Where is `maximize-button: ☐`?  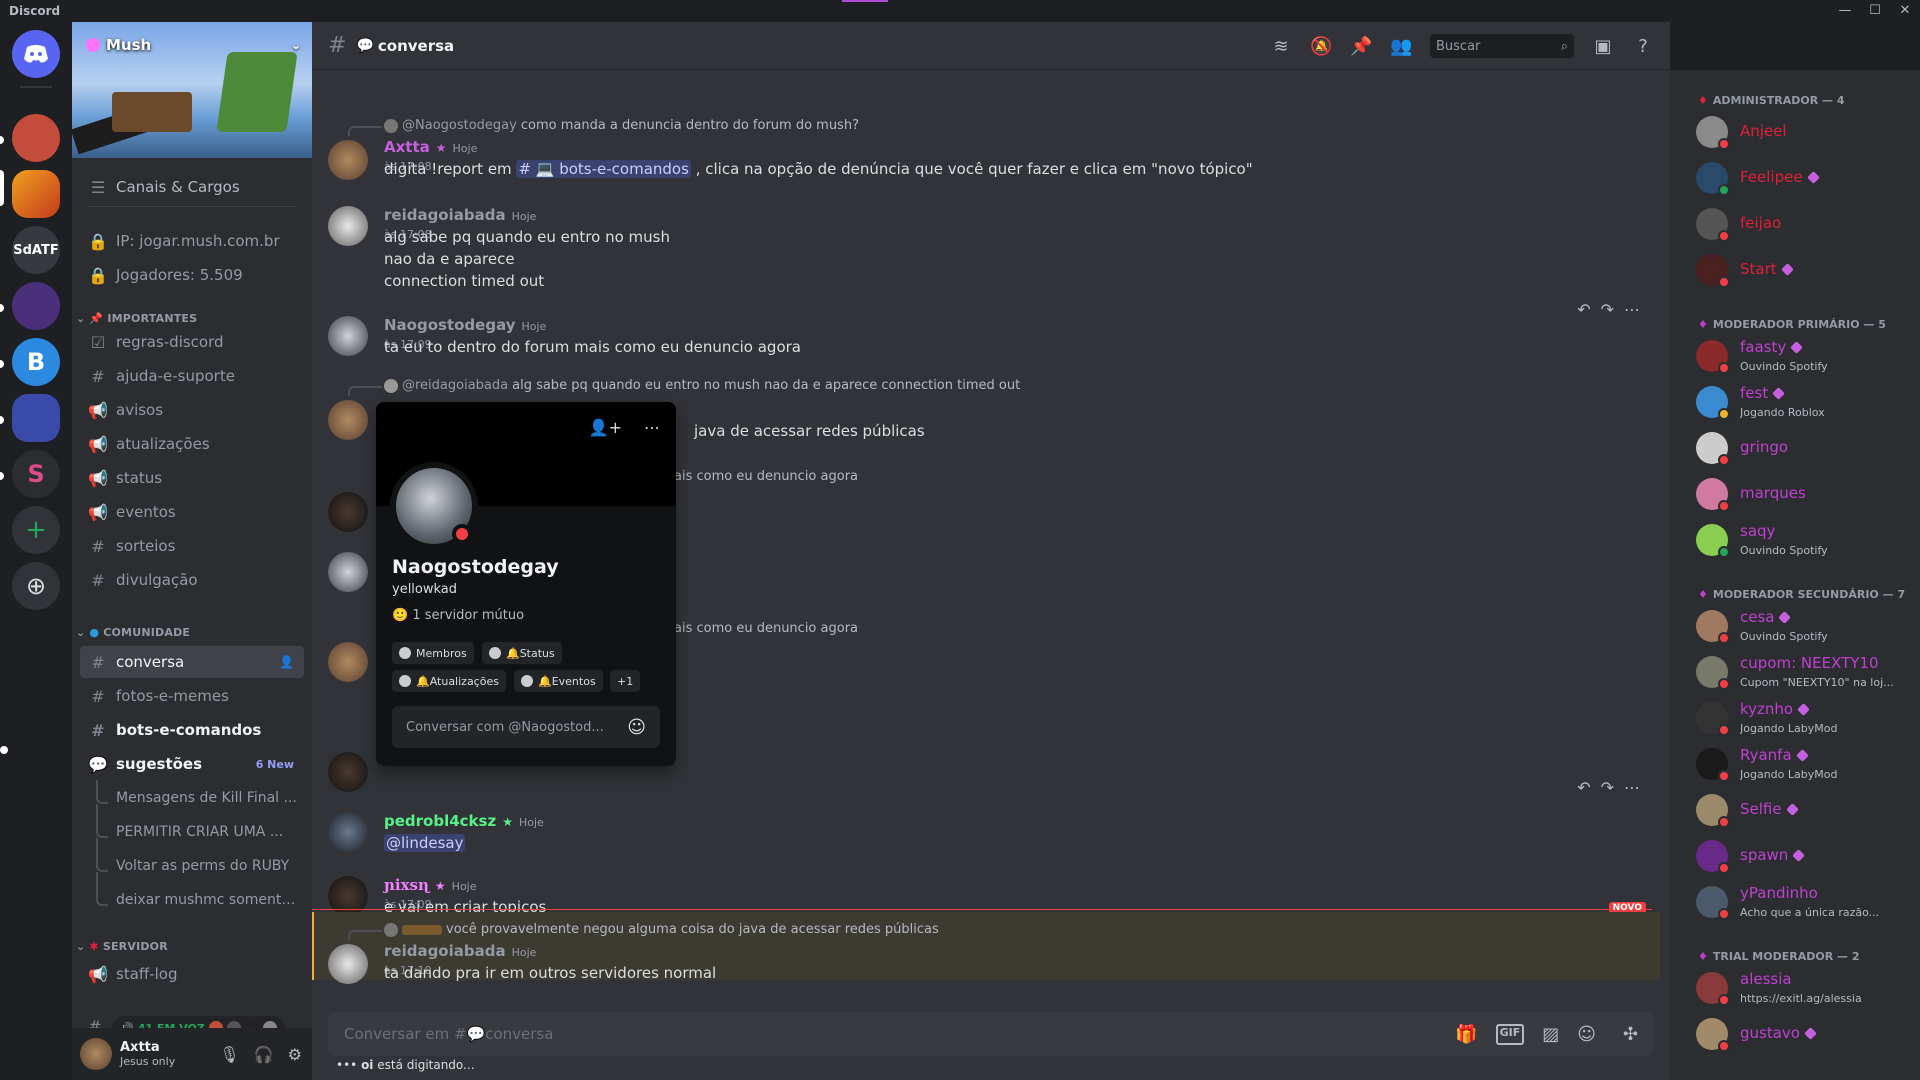 maximize-button: ☐ is located at coordinates (1875, 11).